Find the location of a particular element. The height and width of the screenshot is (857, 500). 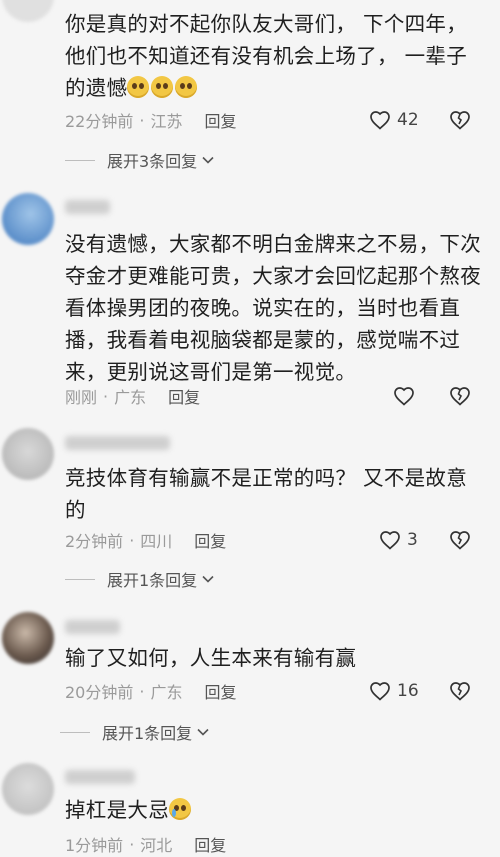

comment-meta: 1分钟前 · 河北 回复 is located at coordinates (145, 844).